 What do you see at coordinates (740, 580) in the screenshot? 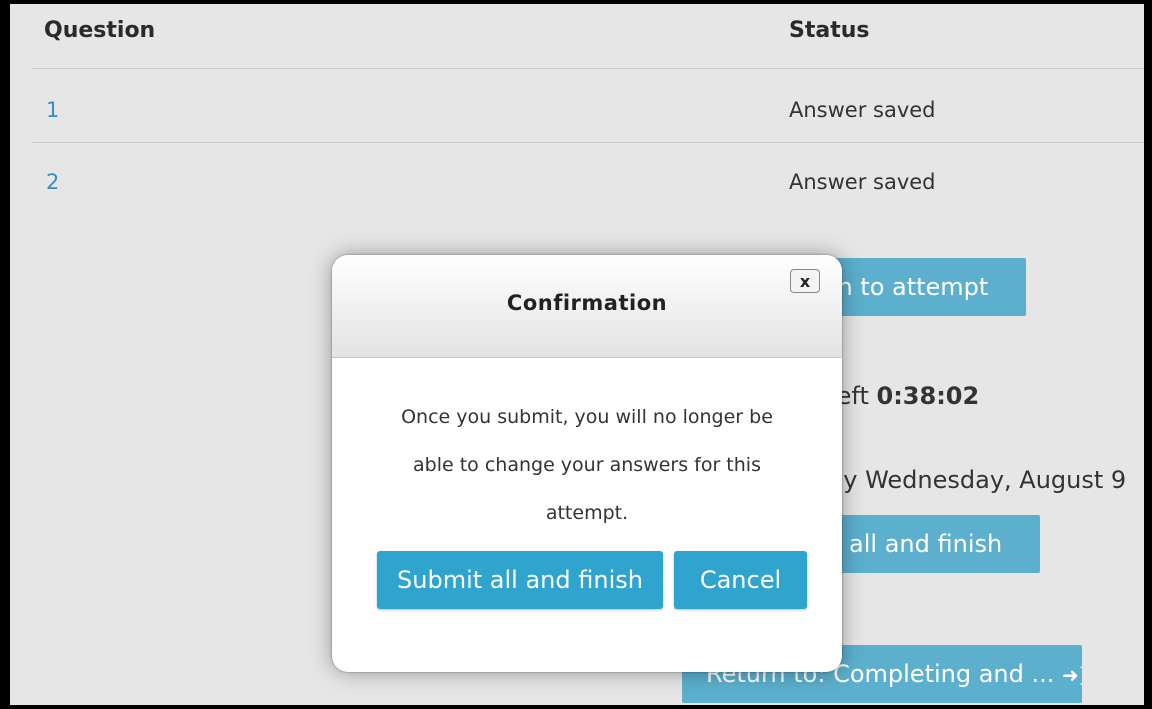
I see `cancel-button: Cancel` at bounding box center [740, 580].